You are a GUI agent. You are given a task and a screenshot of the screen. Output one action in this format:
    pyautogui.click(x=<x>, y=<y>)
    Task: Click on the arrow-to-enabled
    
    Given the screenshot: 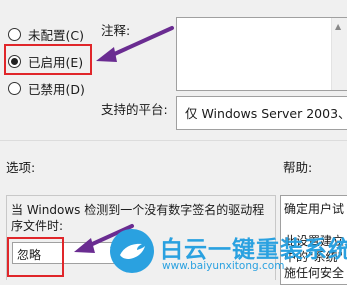 What is the action you would take?
    pyautogui.click(x=135, y=44)
    